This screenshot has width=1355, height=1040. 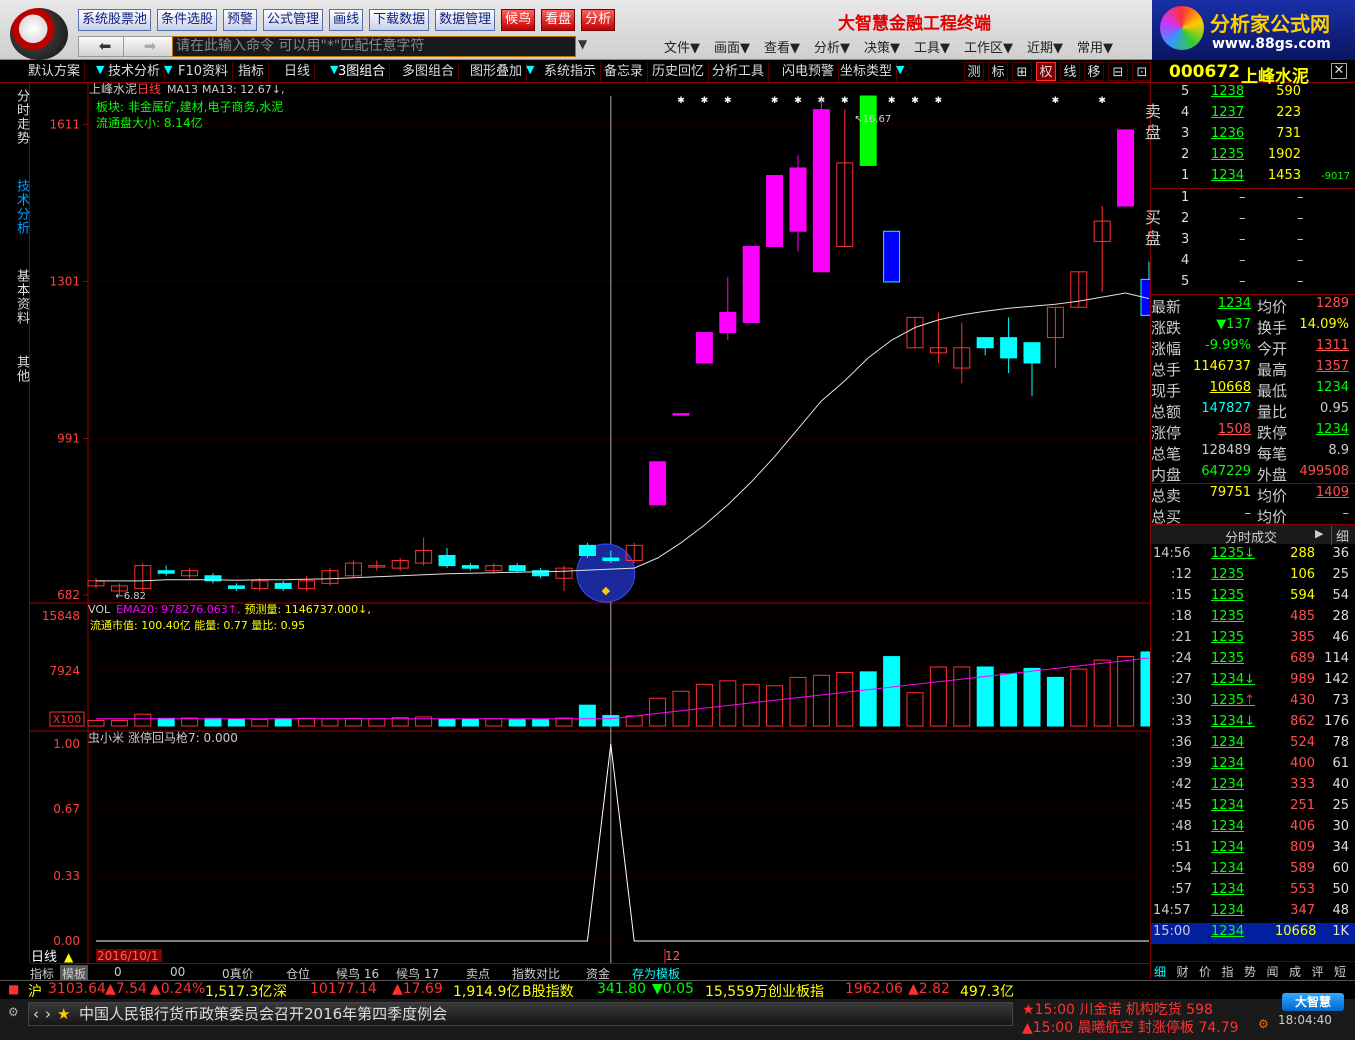 I want to click on tick-row: :12 1235 106 25, so click(x=1253, y=576).